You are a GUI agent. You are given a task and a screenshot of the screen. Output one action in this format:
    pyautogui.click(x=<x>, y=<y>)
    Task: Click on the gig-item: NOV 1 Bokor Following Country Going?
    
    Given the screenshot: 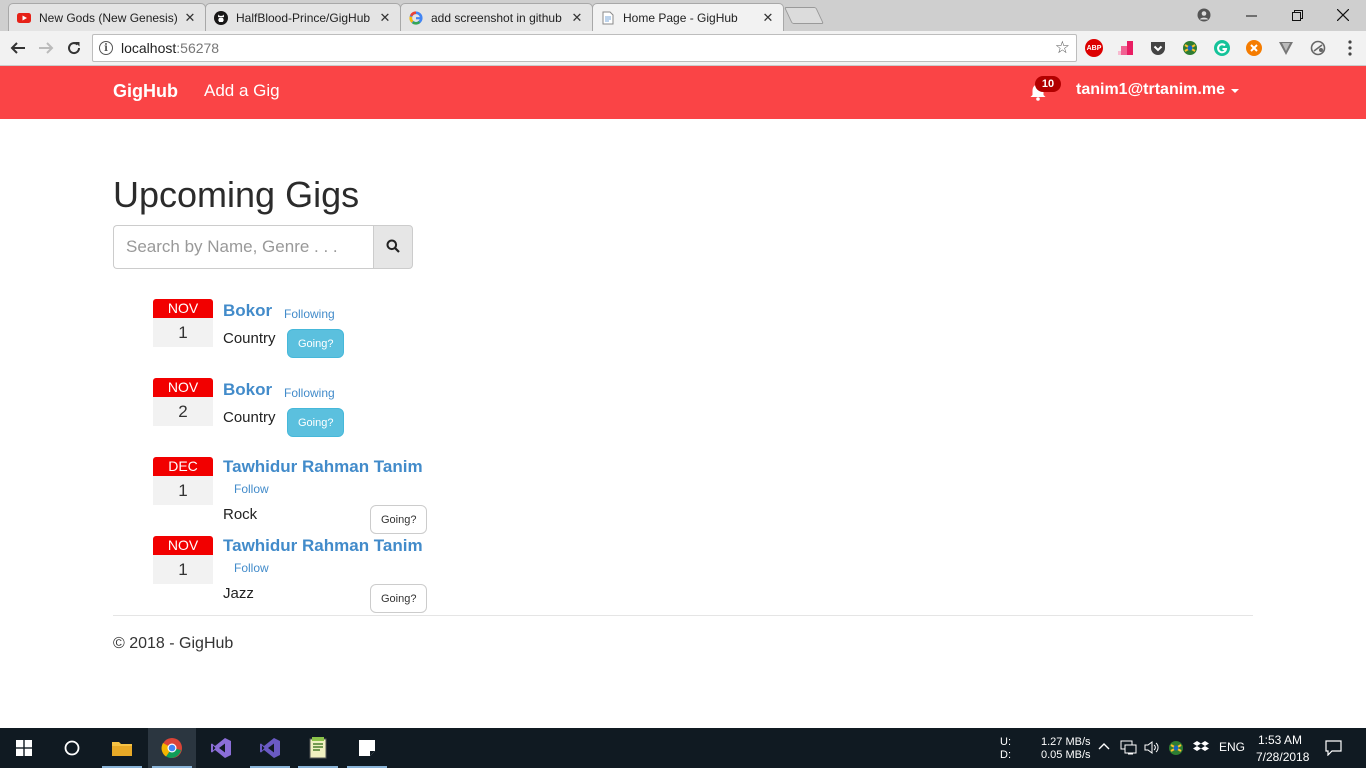 What is the action you would take?
    pyautogui.click(x=303, y=334)
    